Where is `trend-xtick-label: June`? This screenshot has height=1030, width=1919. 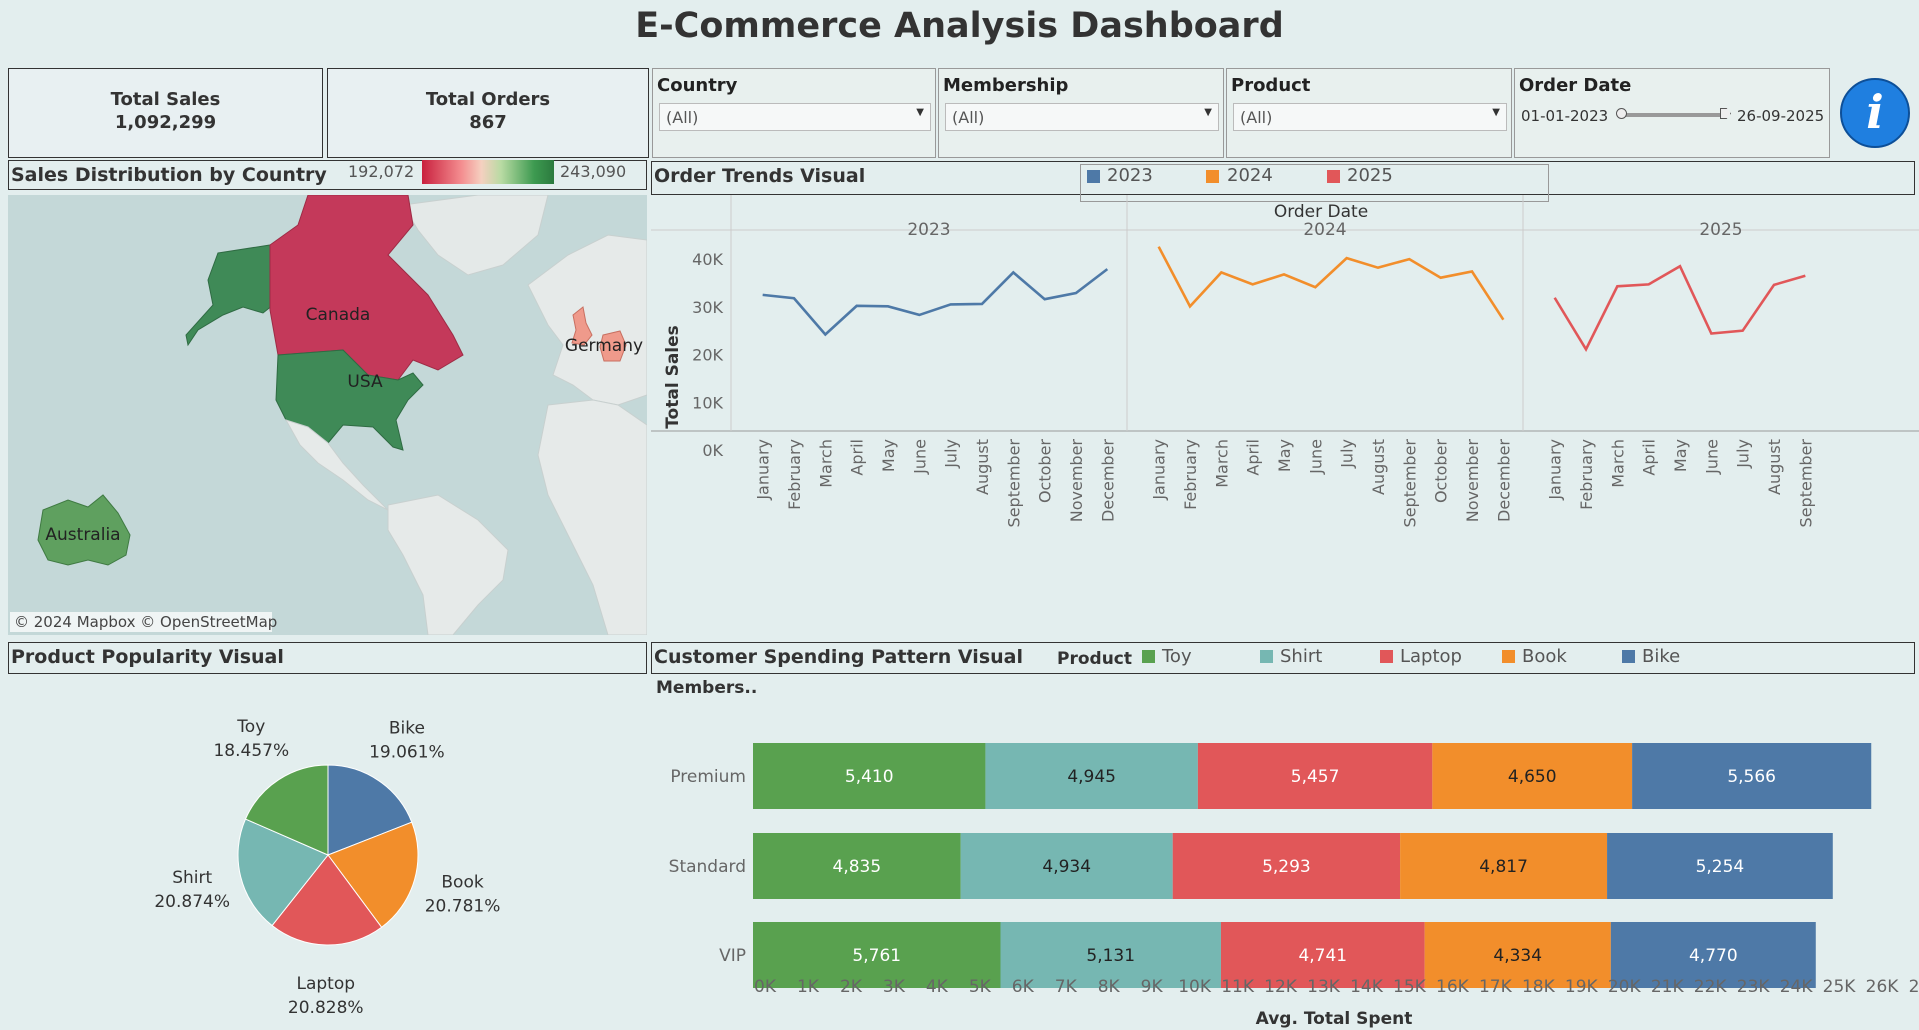 trend-xtick-label: June is located at coordinates (1711, 457).